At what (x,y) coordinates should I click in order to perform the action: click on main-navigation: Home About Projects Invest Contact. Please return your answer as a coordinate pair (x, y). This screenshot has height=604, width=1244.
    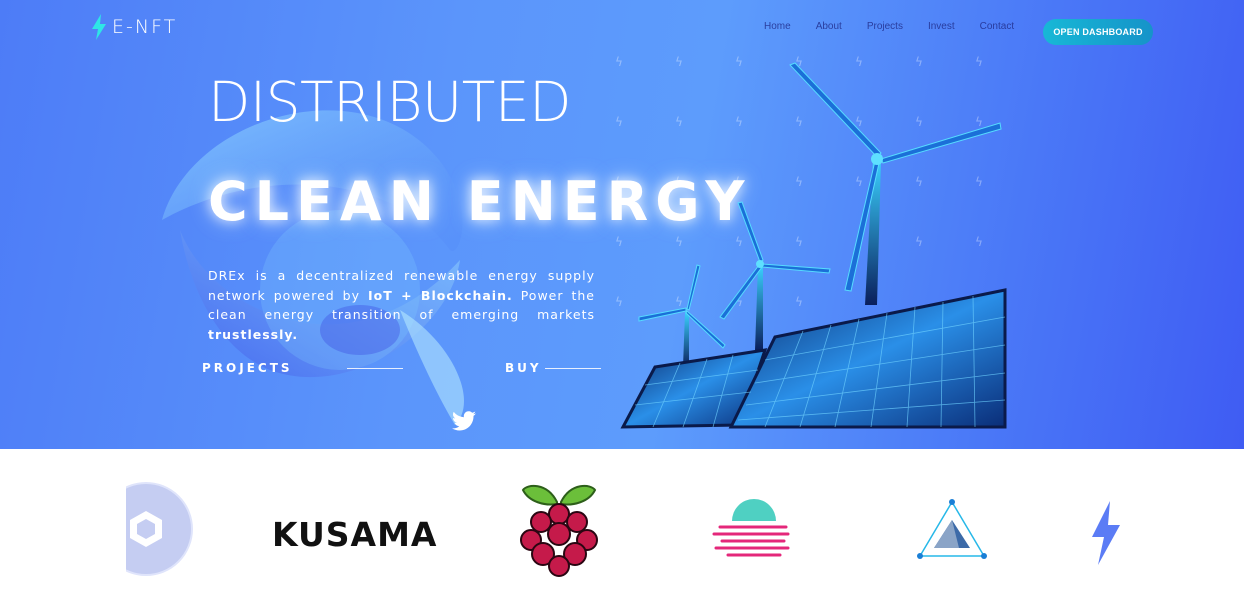
    Looking at the image, I should click on (901, 26).